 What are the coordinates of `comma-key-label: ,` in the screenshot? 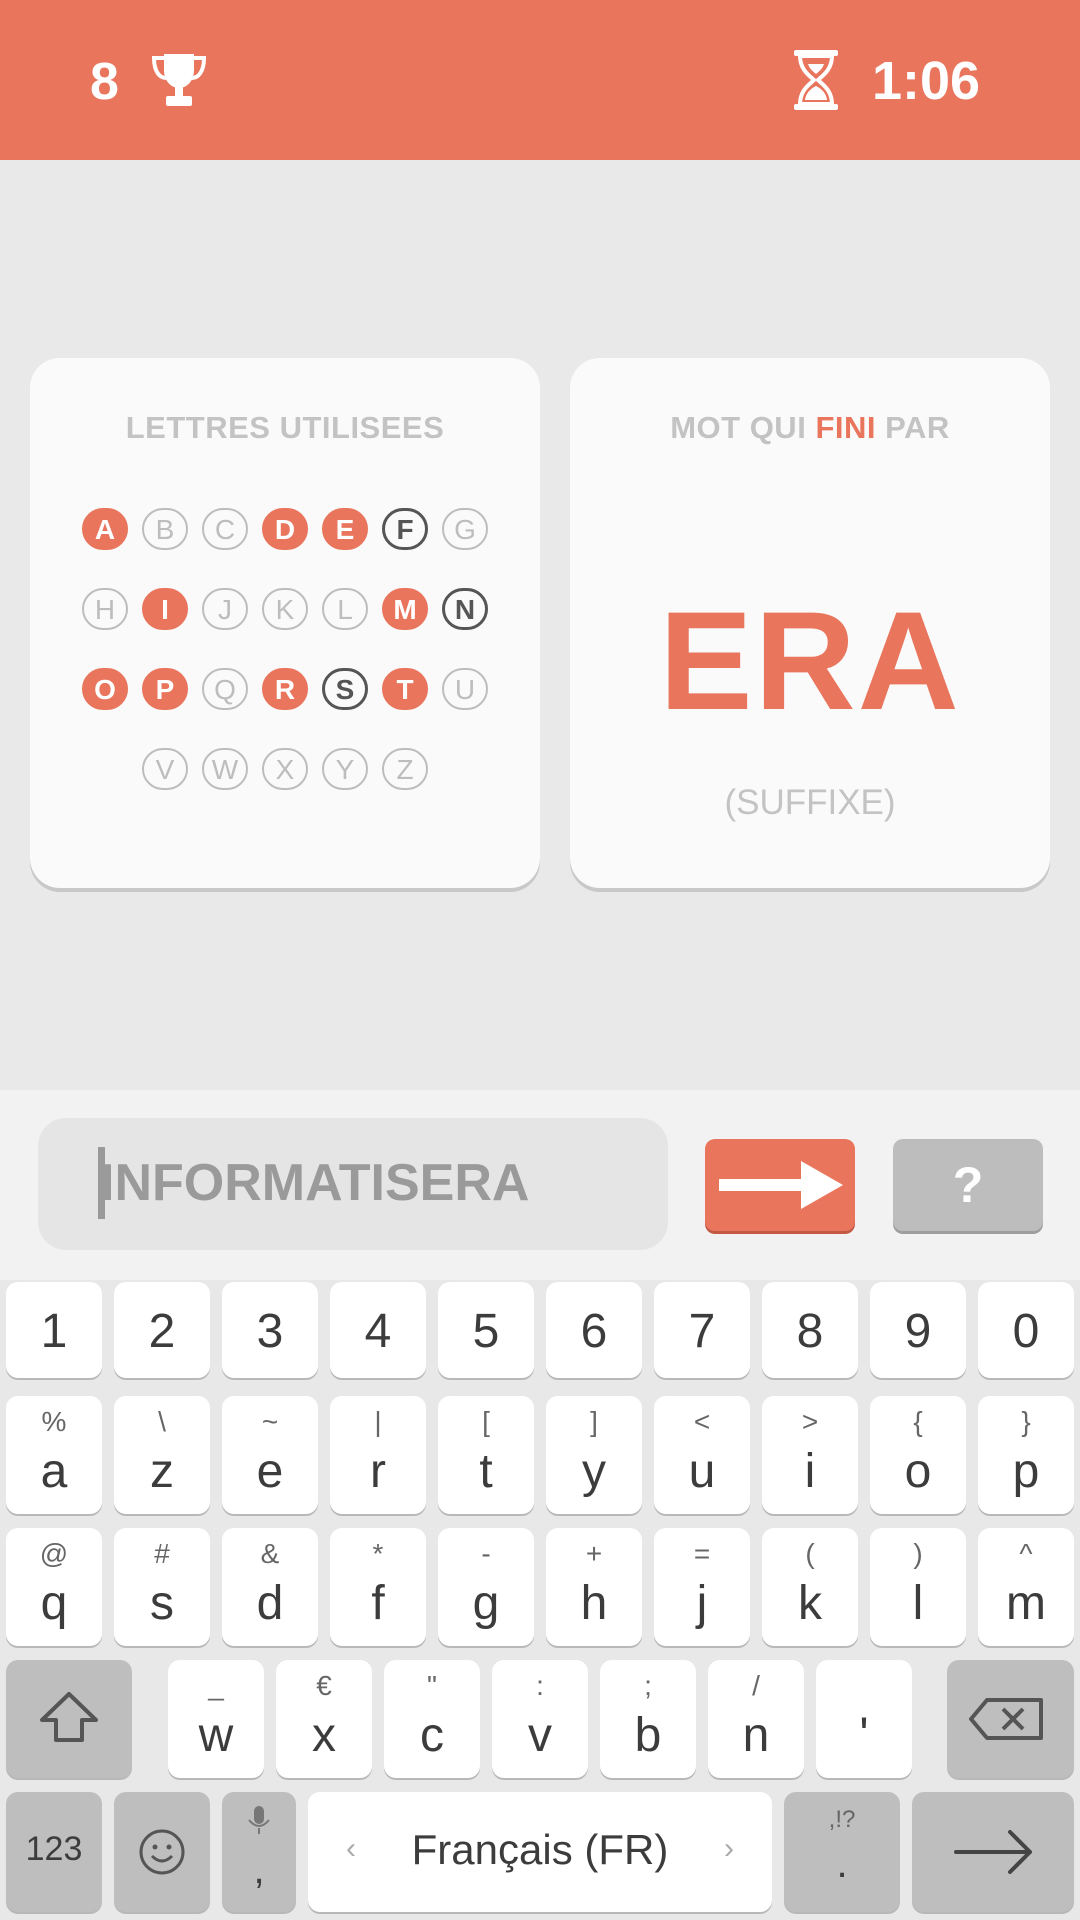 It's located at (259, 1870).